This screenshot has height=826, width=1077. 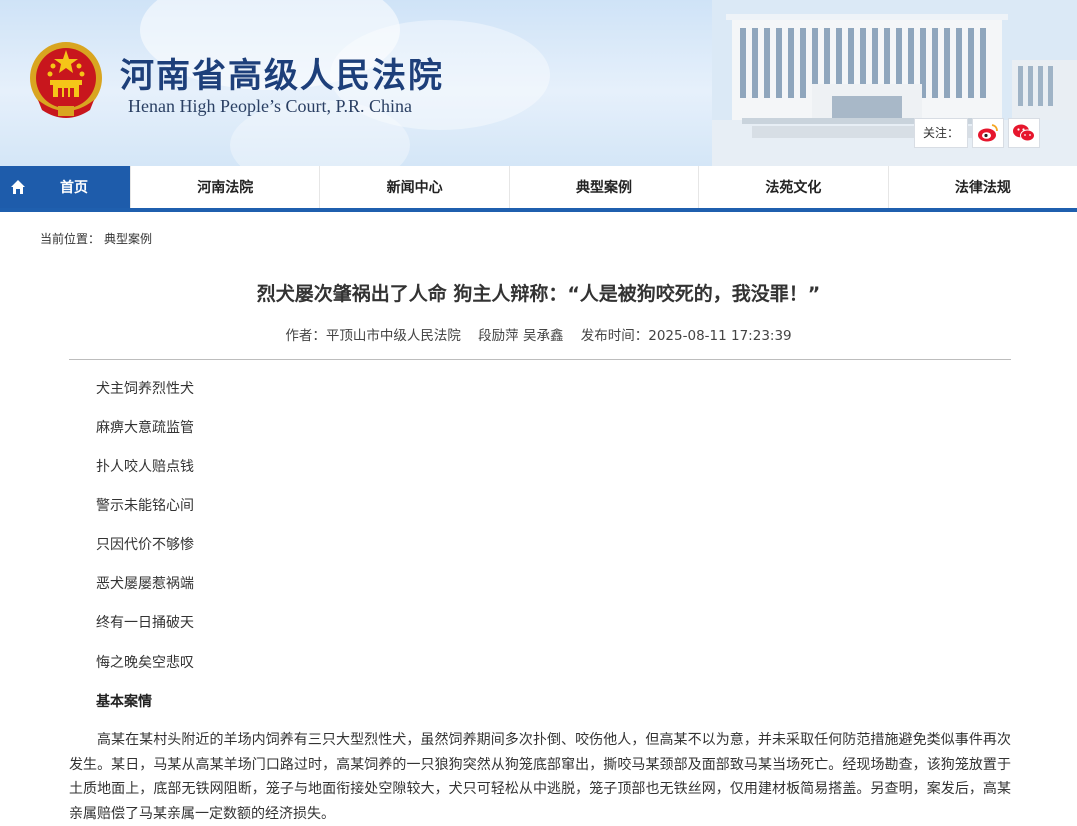 What do you see at coordinates (224, 187) in the screenshot?
I see `nav-item-henan-courts: 河南法院` at bounding box center [224, 187].